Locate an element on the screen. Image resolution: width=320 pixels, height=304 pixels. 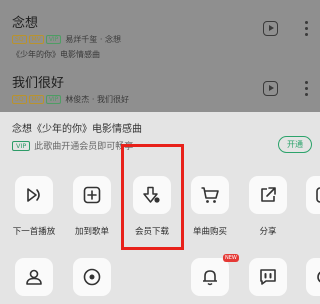
action-label: 下一首播放 is located at coordinates (34, 232).